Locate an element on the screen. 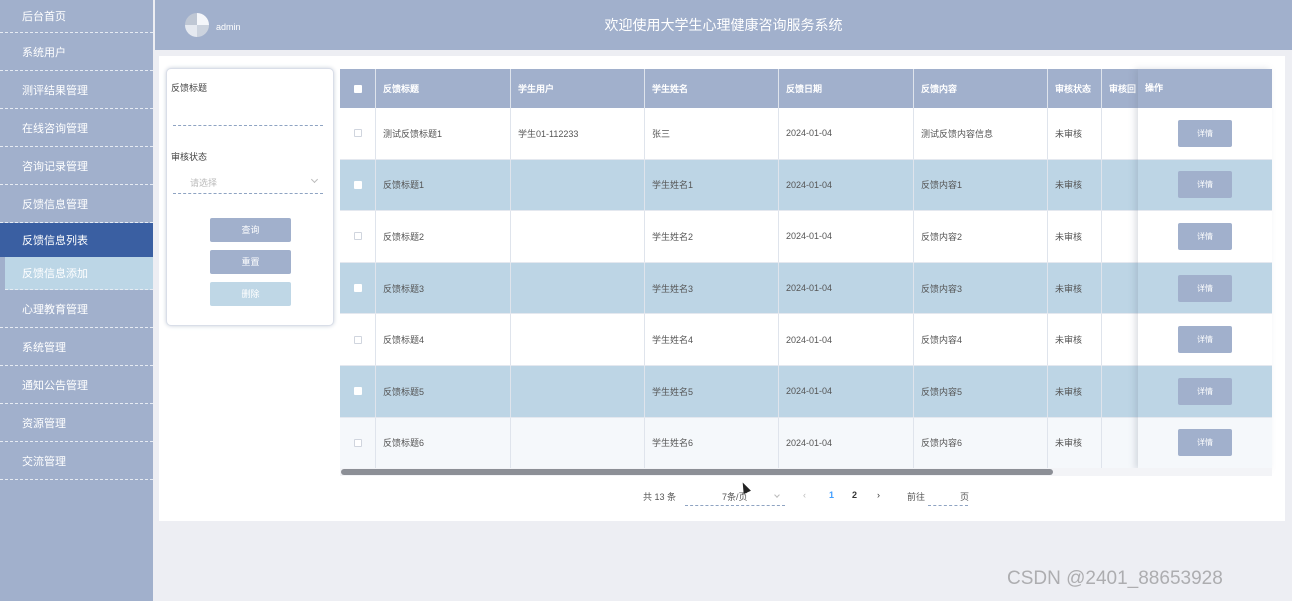 Image resolution: width=1292 pixels, height=601 pixels. sidebar-item-system-management: 系统管理 is located at coordinates (76, 347).